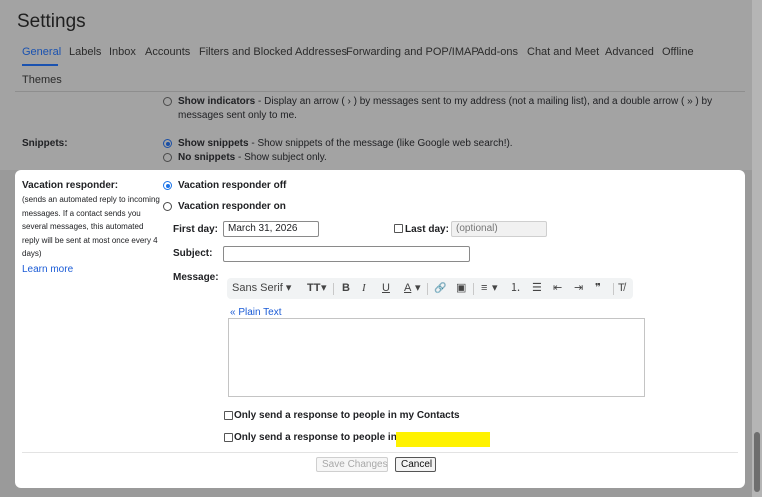  What do you see at coordinates (629, 52) in the screenshot?
I see `tab-advanced: Advanced` at bounding box center [629, 52].